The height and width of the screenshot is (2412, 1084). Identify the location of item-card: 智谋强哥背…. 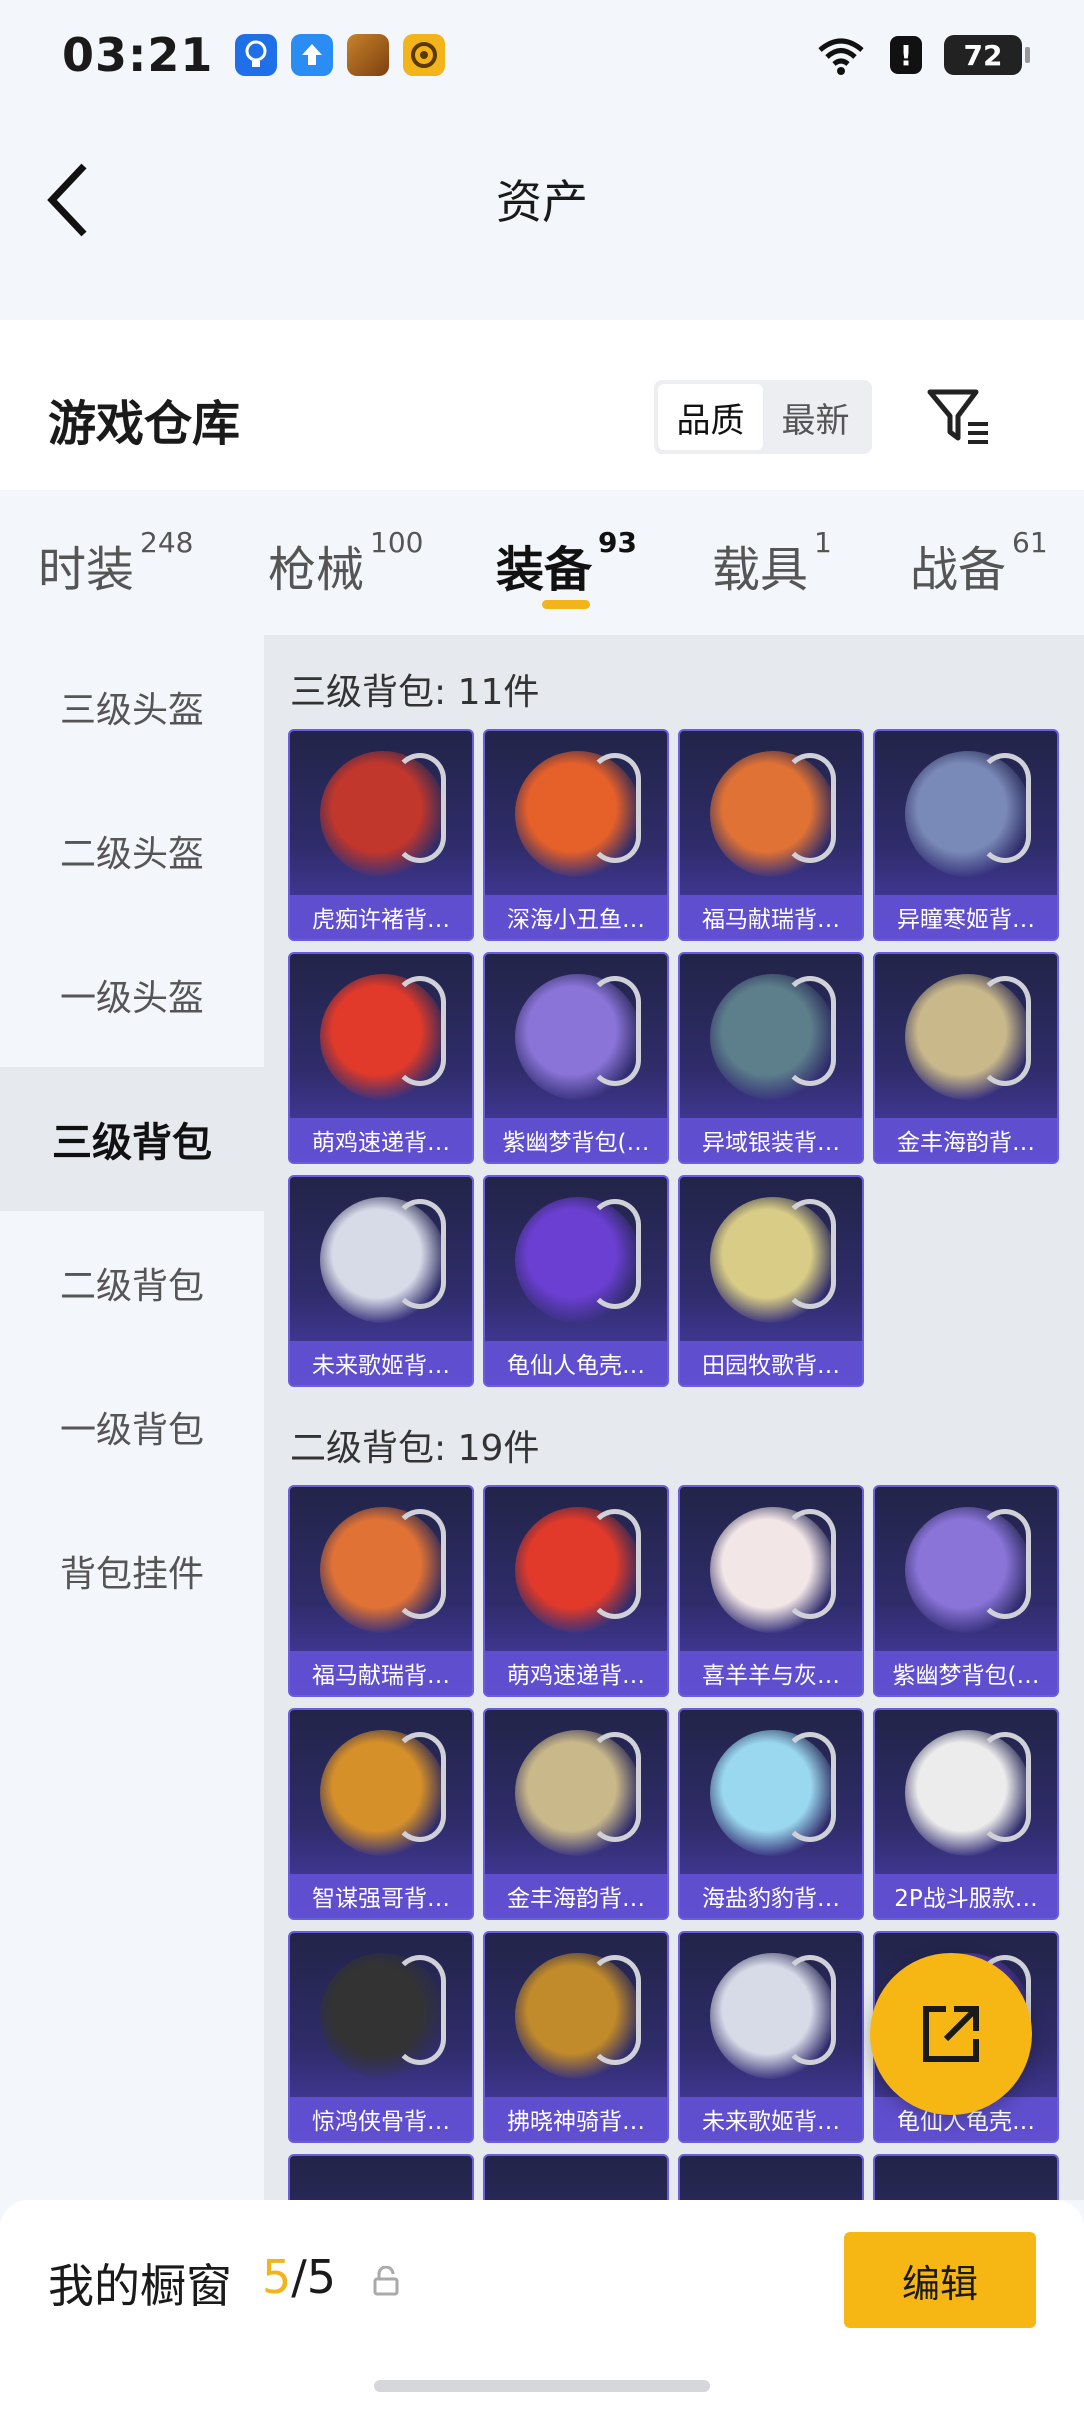
(381, 1814).